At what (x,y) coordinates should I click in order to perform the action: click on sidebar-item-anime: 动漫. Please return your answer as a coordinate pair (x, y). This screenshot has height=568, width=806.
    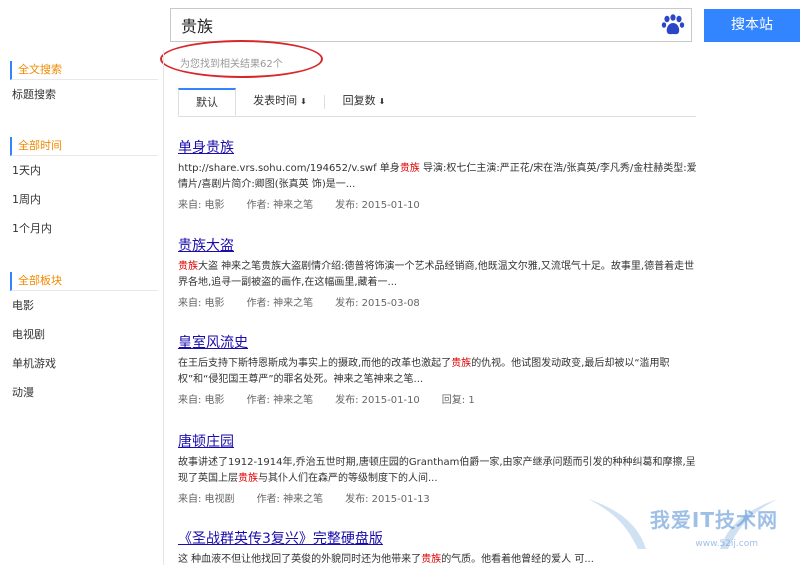
    Looking at the image, I should click on (84, 392).